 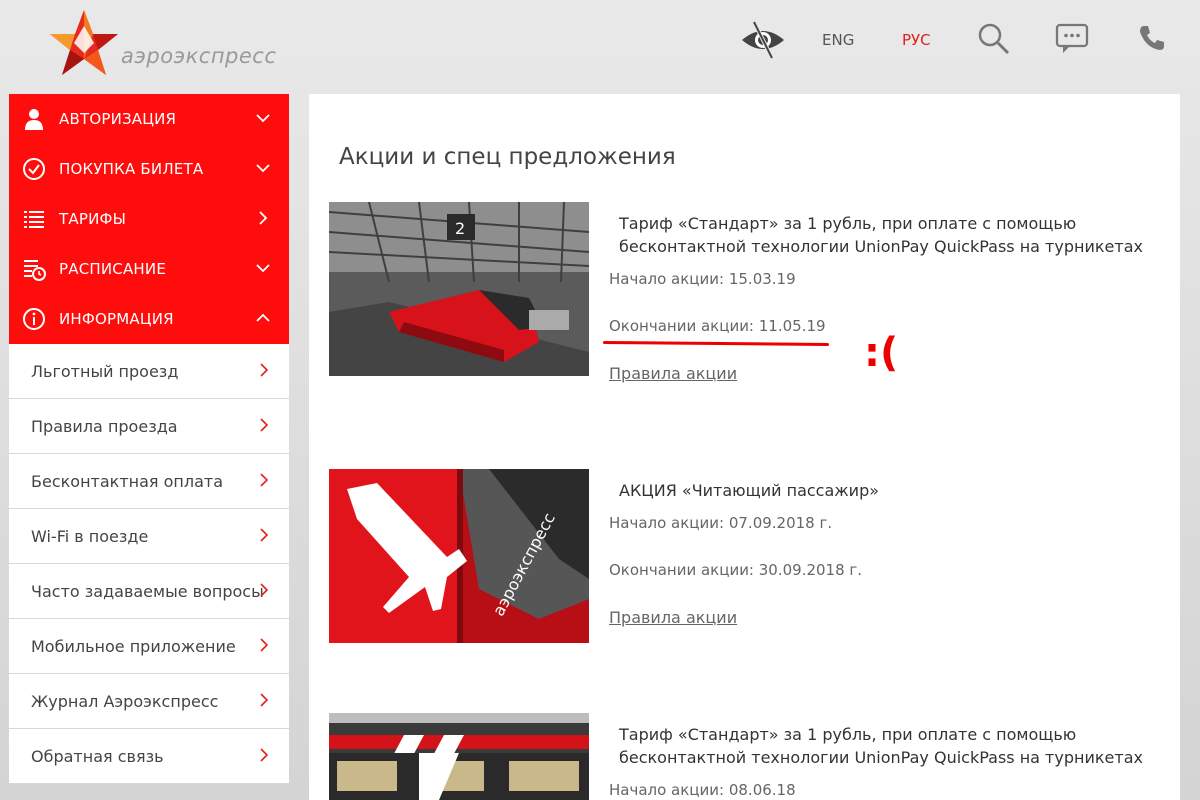 What do you see at coordinates (1072, 39) in the screenshot?
I see `chat-icon` at bounding box center [1072, 39].